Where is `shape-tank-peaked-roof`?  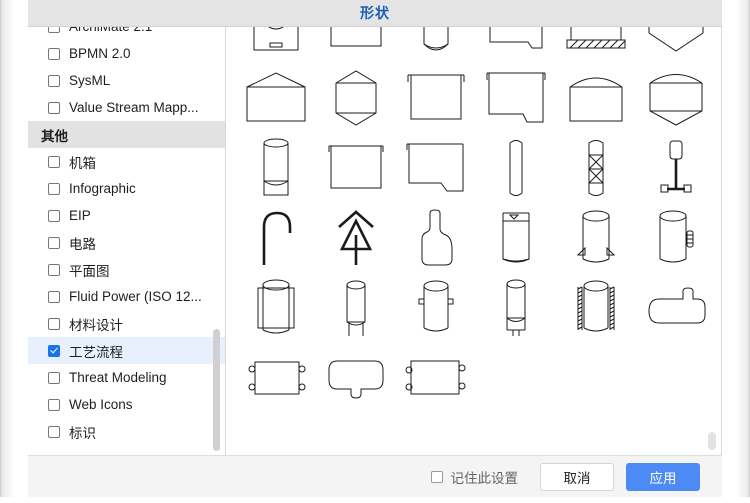 shape-tank-peaked-roof is located at coordinates (276, 98).